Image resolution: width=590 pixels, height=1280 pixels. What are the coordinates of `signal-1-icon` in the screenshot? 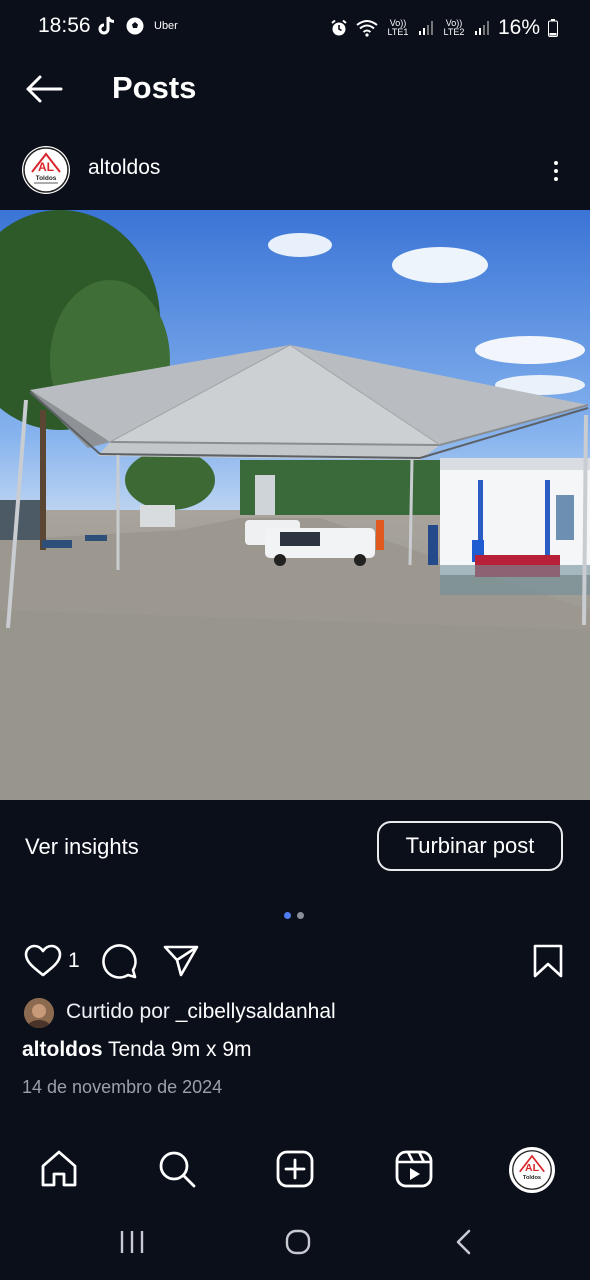 It's located at (425, 28).